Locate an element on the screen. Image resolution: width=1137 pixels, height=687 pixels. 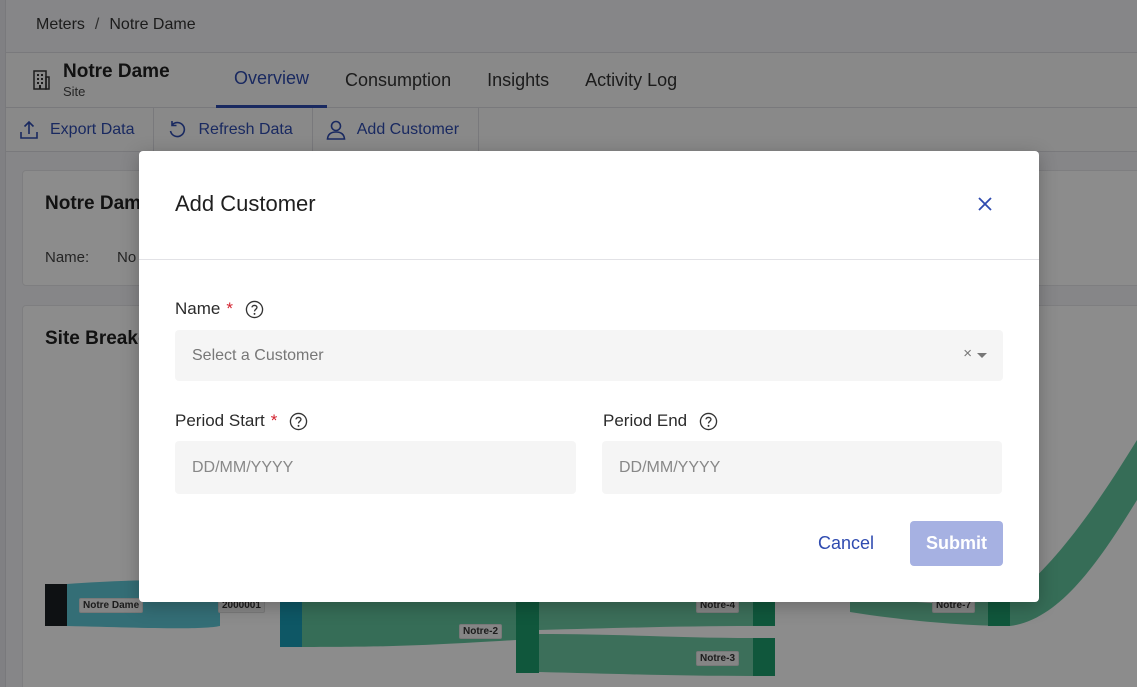
clear-icon: × is located at coordinates (967, 353).